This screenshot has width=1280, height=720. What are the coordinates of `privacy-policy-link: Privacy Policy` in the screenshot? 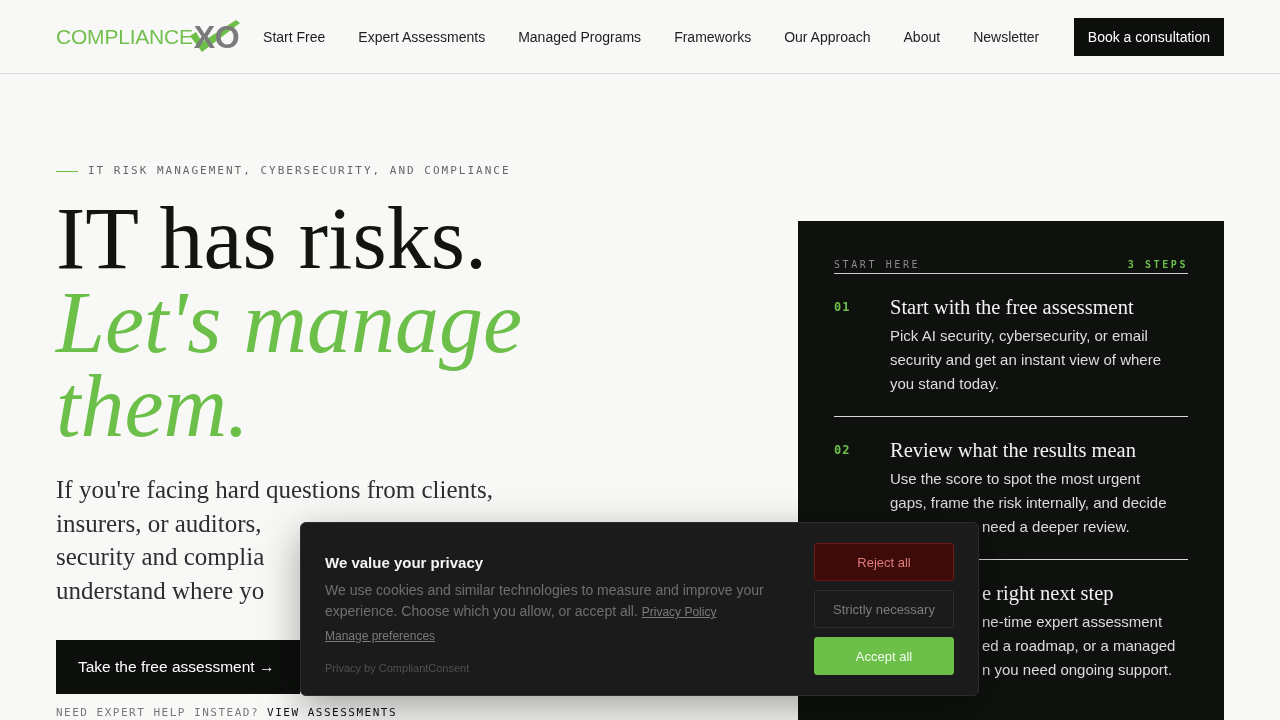 It's located at (679, 612).